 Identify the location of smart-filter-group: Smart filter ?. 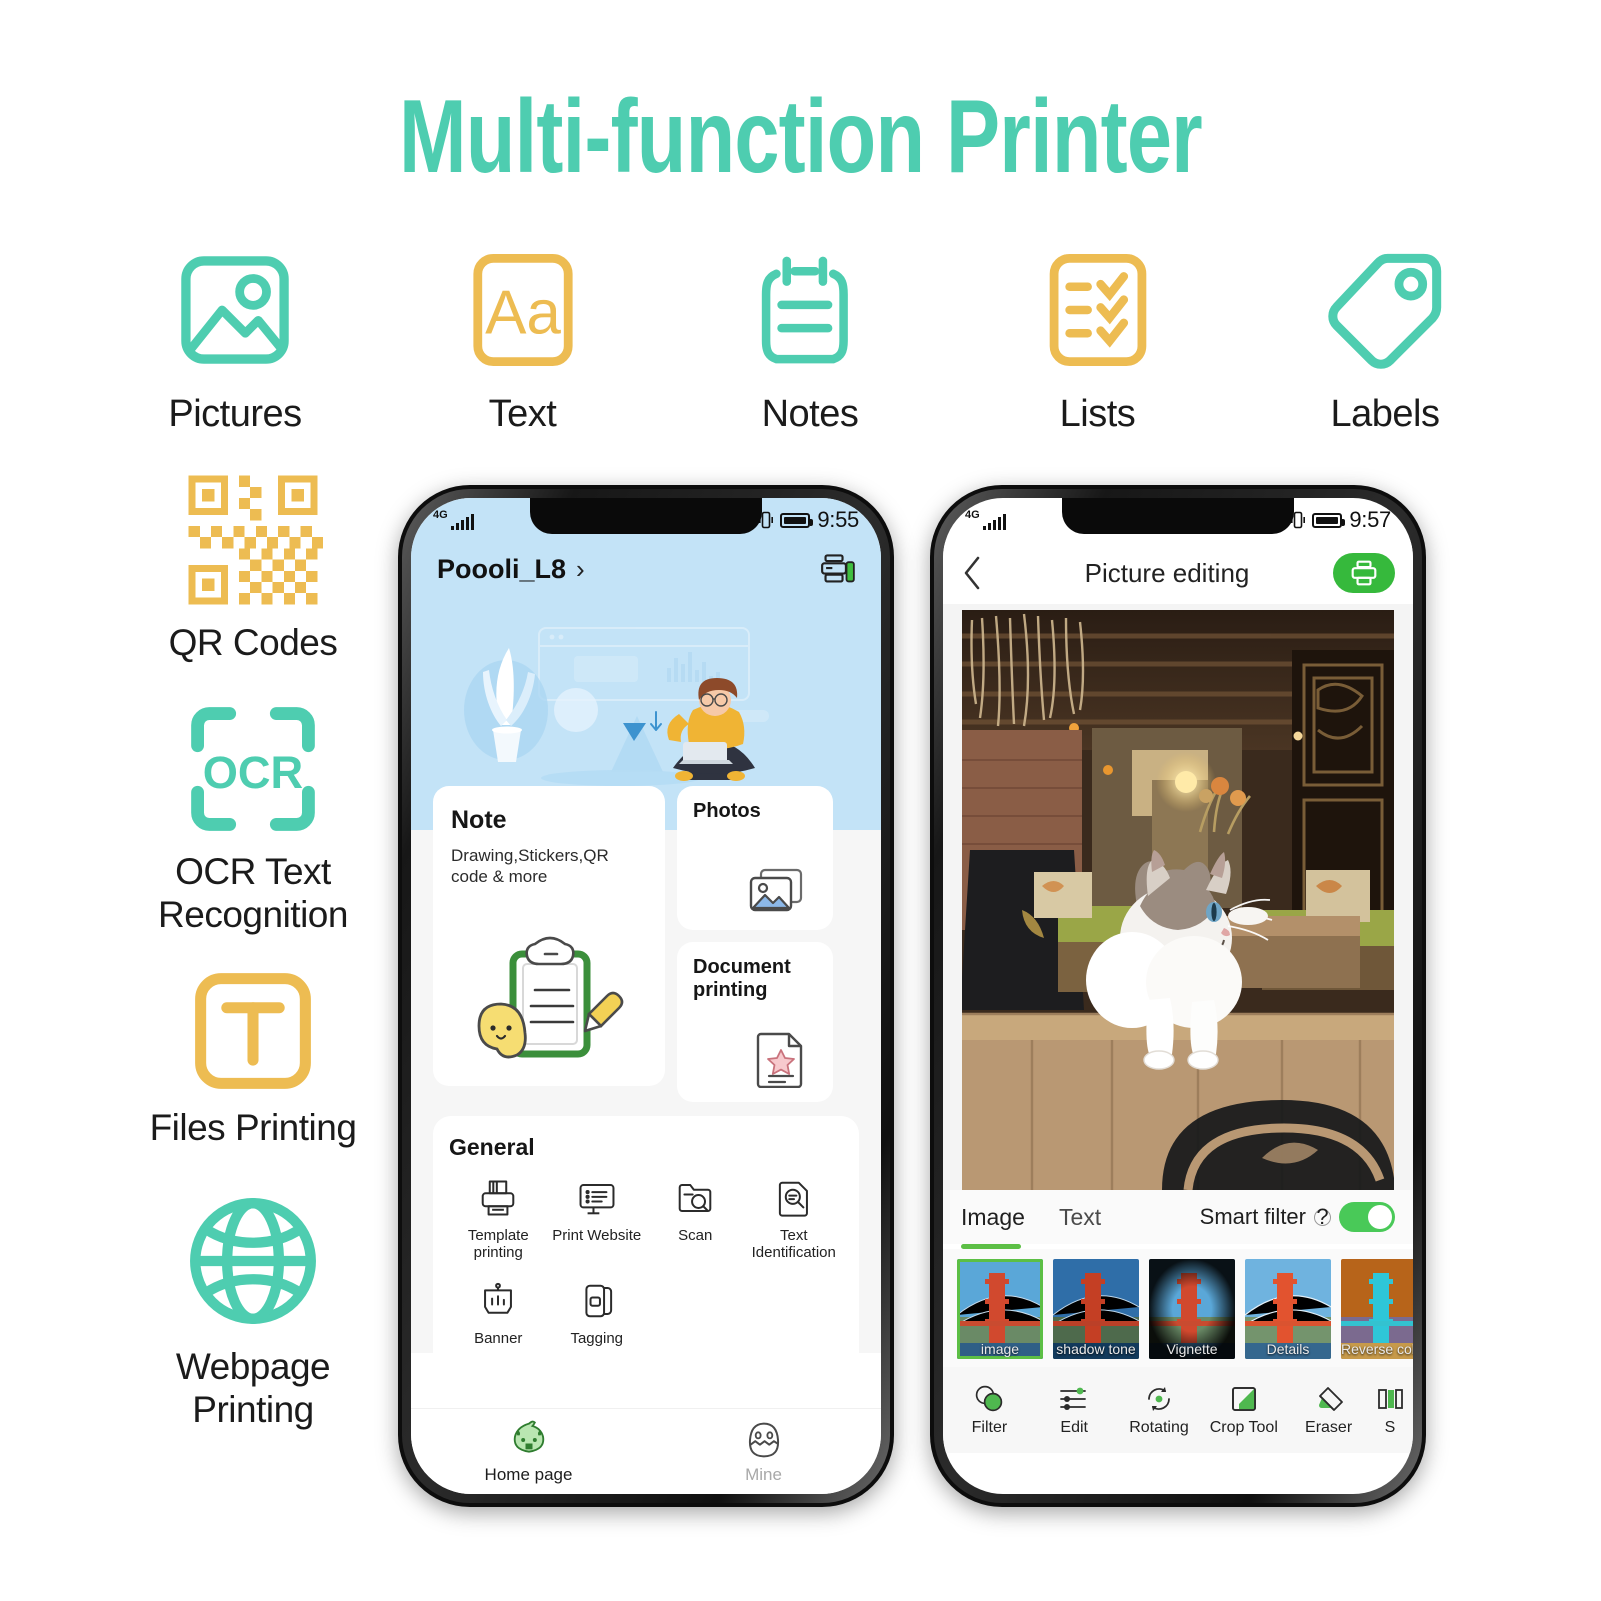
(1297, 1217).